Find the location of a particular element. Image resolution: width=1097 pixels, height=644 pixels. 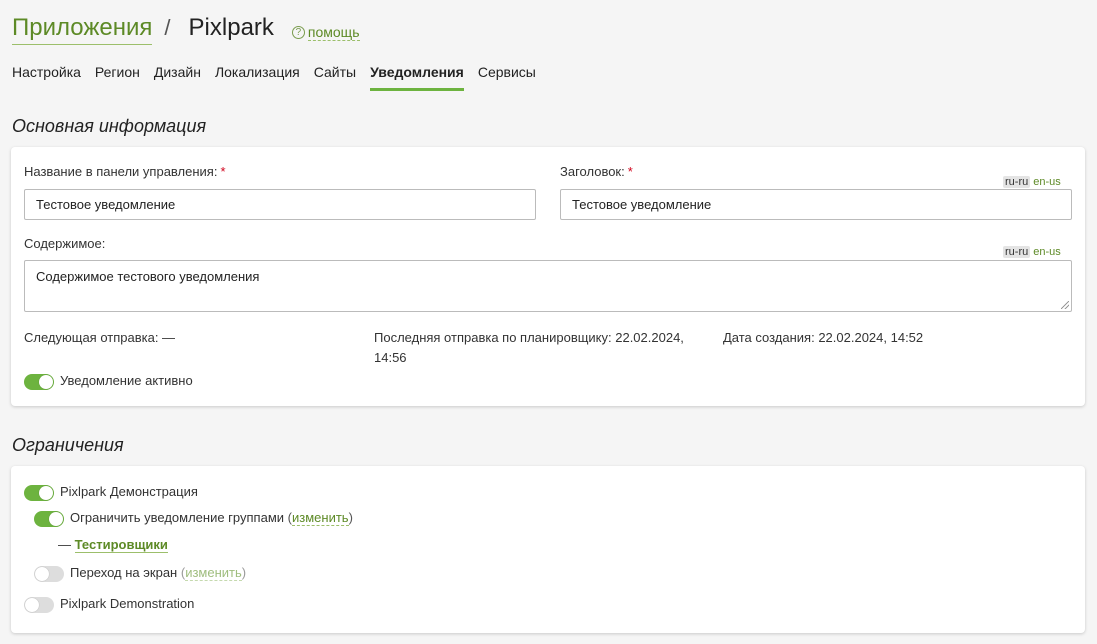

page-title: Pixlpark is located at coordinates (231, 27).